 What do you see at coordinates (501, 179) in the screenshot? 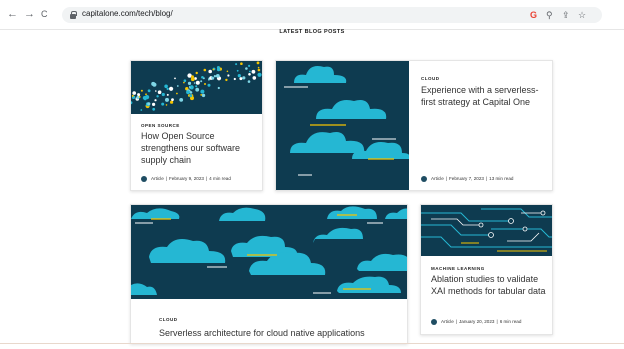
I see `read-time: 13 min read` at bounding box center [501, 179].